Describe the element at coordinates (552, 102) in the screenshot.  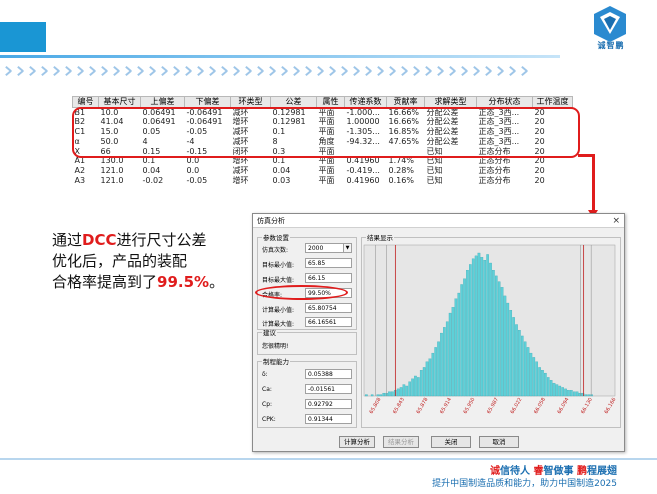
I see `col-header: 工作温度` at that location.